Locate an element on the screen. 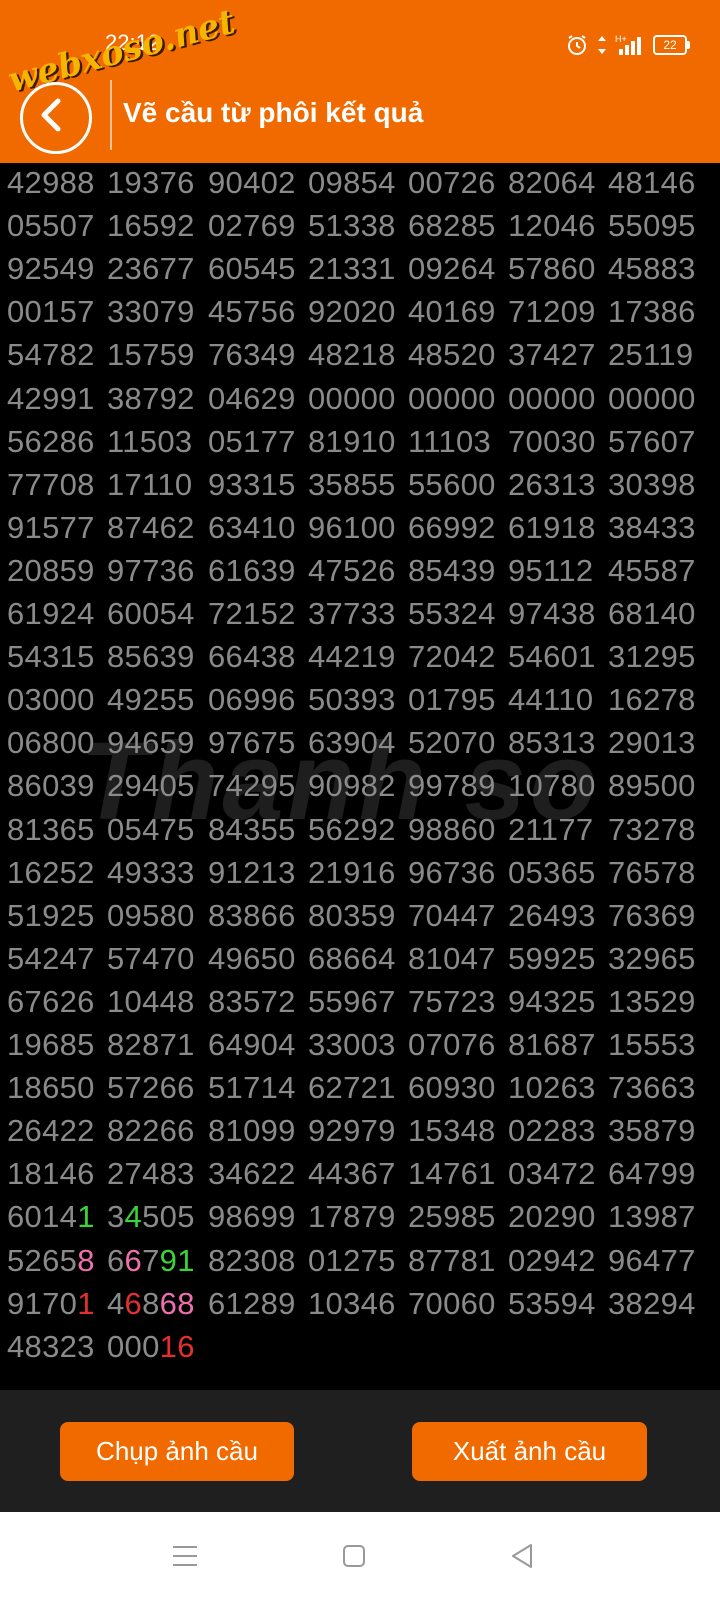 This screenshot has height=1600, width=720. grid-cell: 06996 is located at coordinates (252, 700).